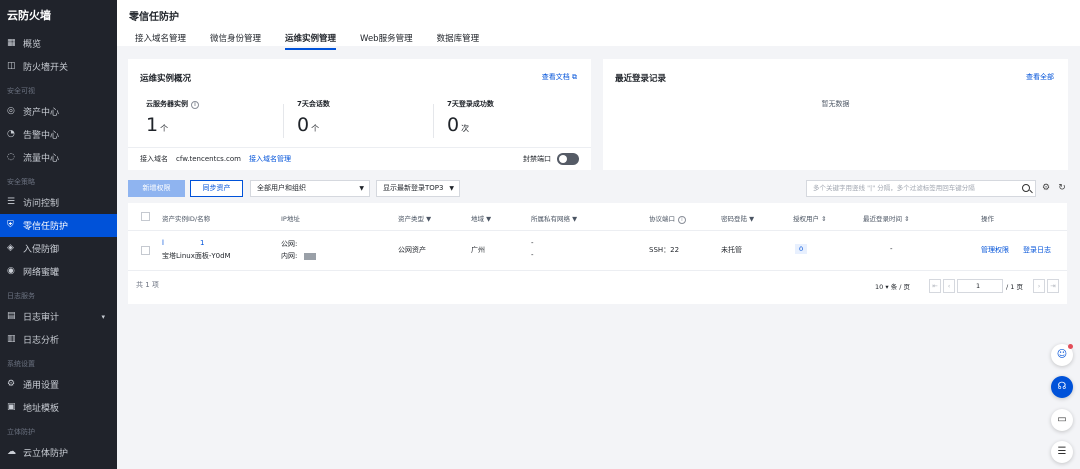  I want to click on sidebar-item: ☰ 访问控制, so click(58, 202).